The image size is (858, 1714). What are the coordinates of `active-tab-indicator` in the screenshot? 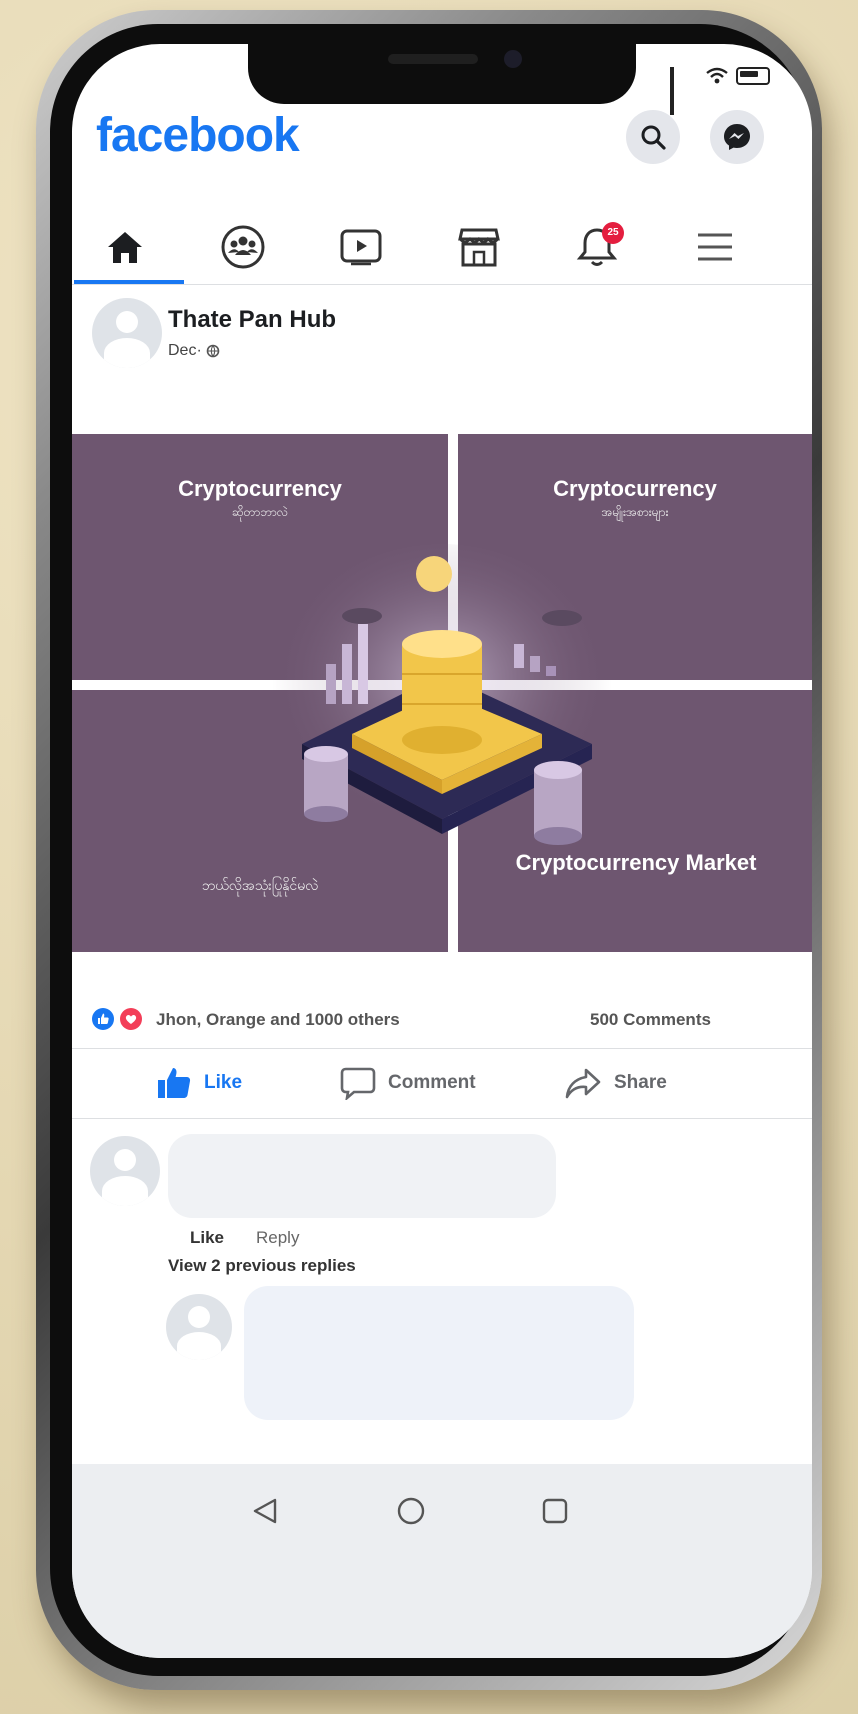 It's located at (129, 282).